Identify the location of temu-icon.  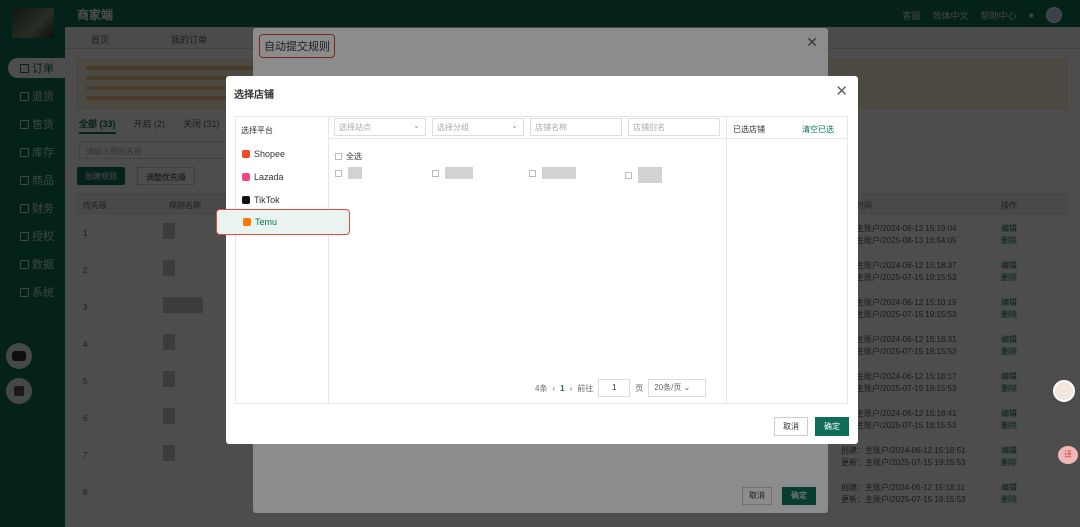
(247, 222).